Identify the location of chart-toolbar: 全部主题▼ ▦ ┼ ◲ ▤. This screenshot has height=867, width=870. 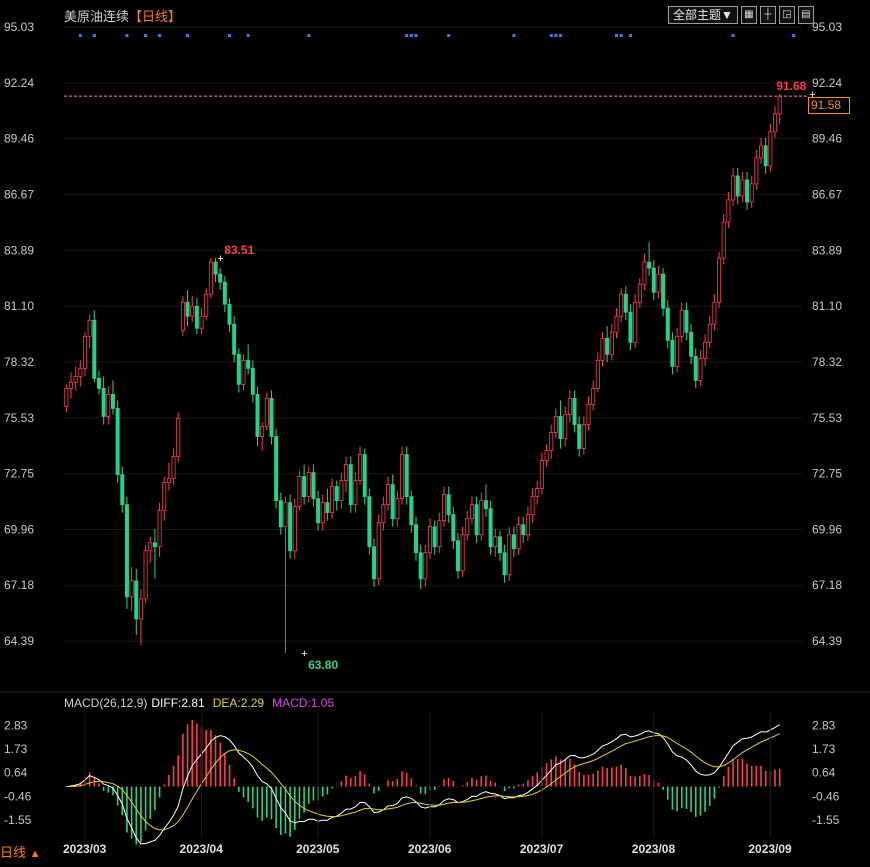
(741, 15).